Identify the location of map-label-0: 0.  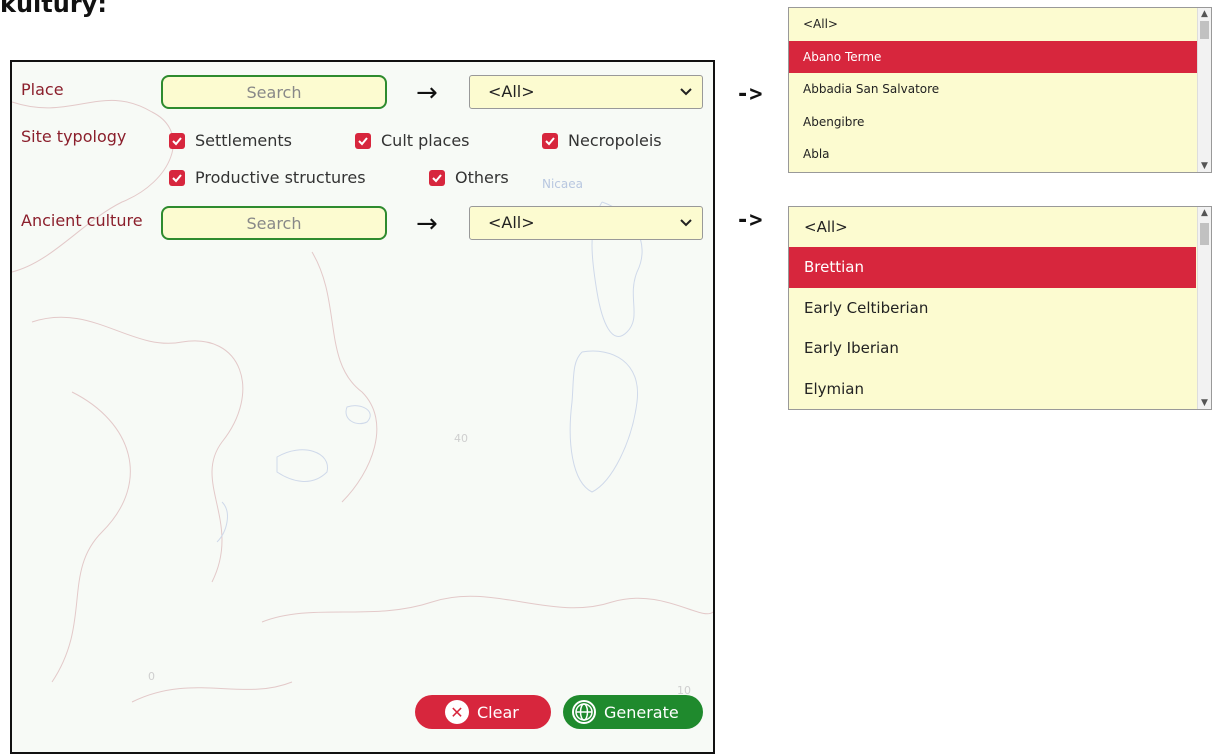
(151, 676).